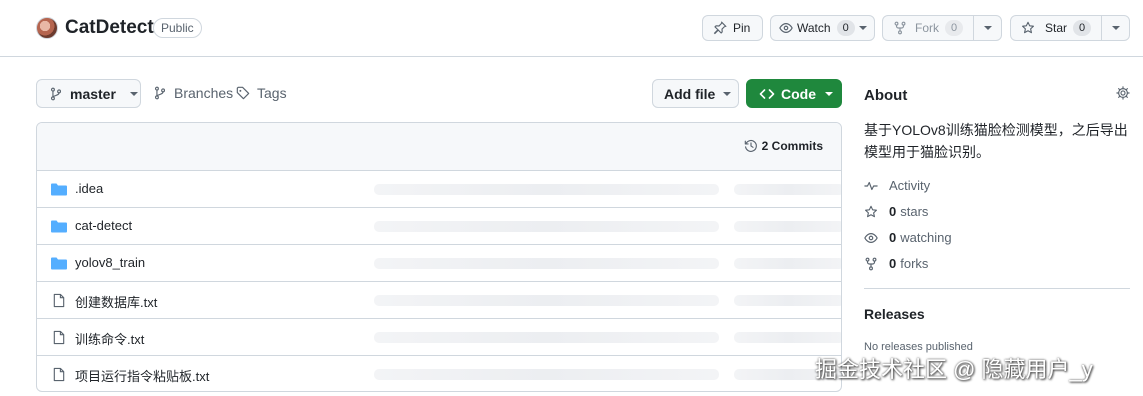  What do you see at coordinates (89, 188) in the screenshot?
I see `file-name: .idea` at bounding box center [89, 188].